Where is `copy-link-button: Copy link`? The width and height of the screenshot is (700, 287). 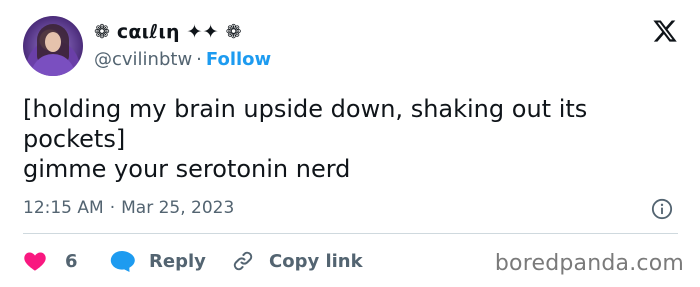 copy-link-button: Copy link is located at coordinates (297, 261).